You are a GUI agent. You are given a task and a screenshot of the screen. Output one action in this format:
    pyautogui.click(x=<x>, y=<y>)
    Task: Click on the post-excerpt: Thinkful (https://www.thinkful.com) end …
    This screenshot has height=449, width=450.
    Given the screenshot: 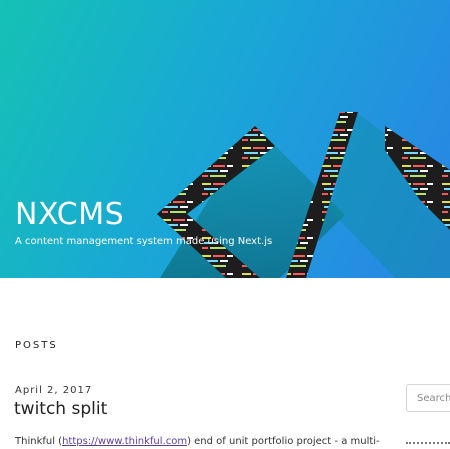 What is the action you would take?
    pyautogui.click(x=197, y=441)
    